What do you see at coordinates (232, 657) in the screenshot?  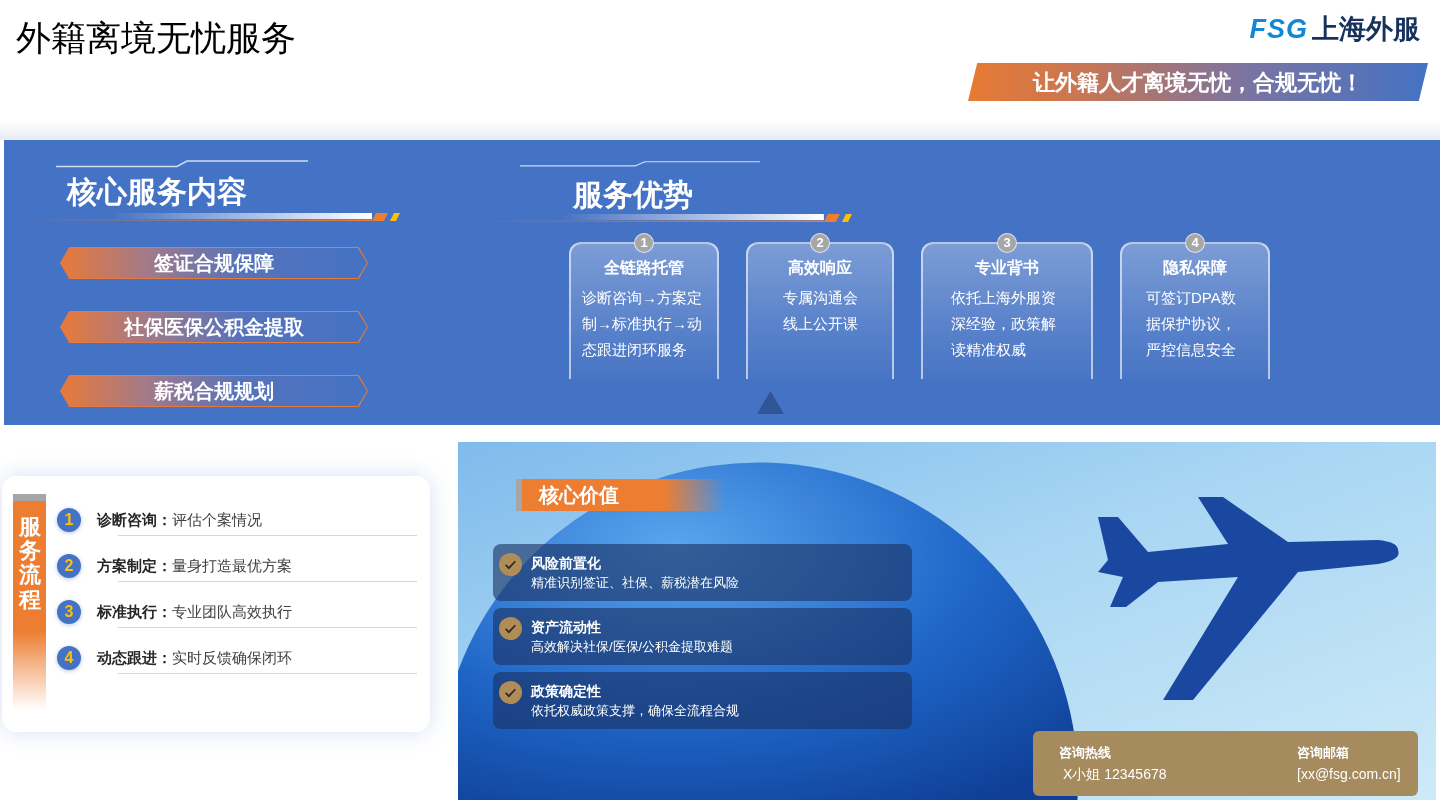 I see `step-text: 实时反馈确保闭环` at bounding box center [232, 657].